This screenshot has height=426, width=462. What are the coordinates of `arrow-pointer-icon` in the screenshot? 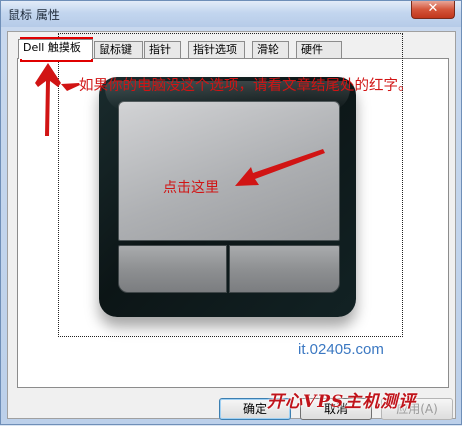 It's located at (280, 167).